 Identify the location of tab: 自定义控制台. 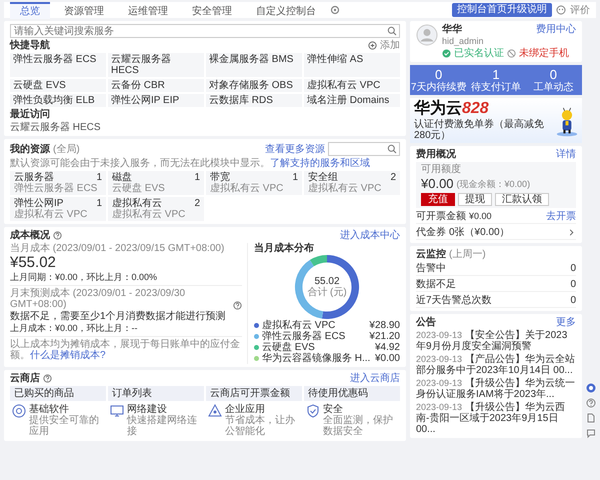
(286, 10).